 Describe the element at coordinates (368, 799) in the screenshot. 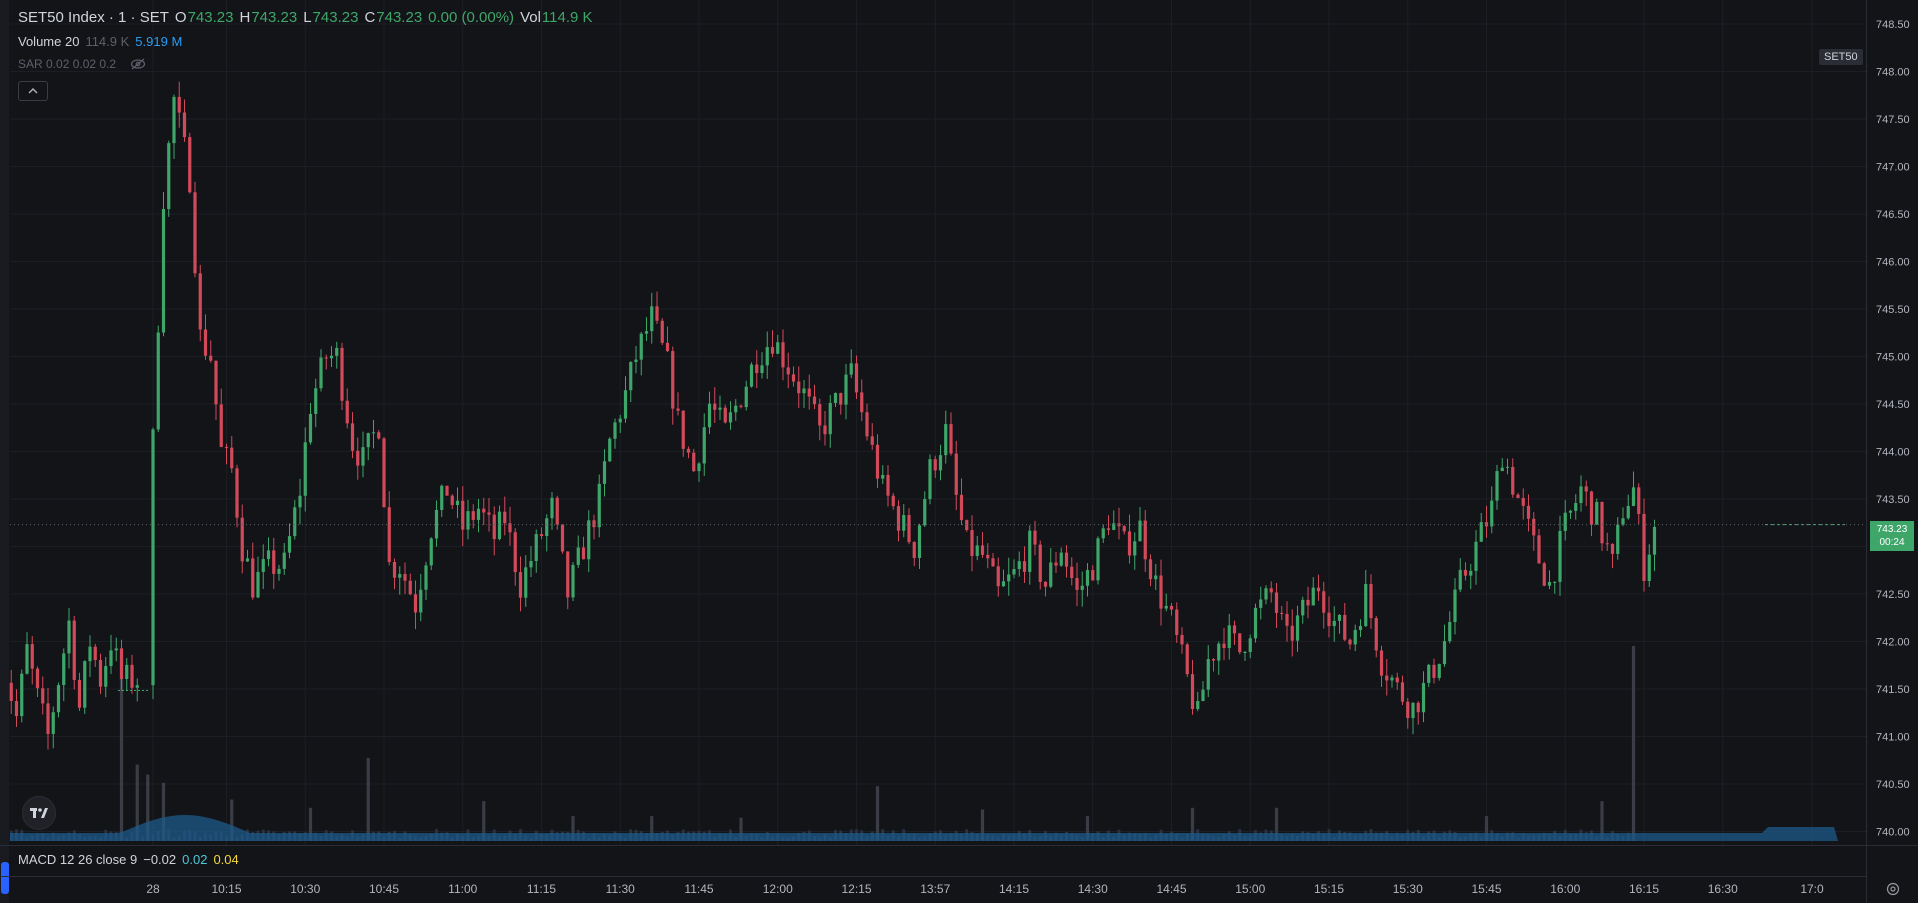

I see `volume-spike-bar` at that location.